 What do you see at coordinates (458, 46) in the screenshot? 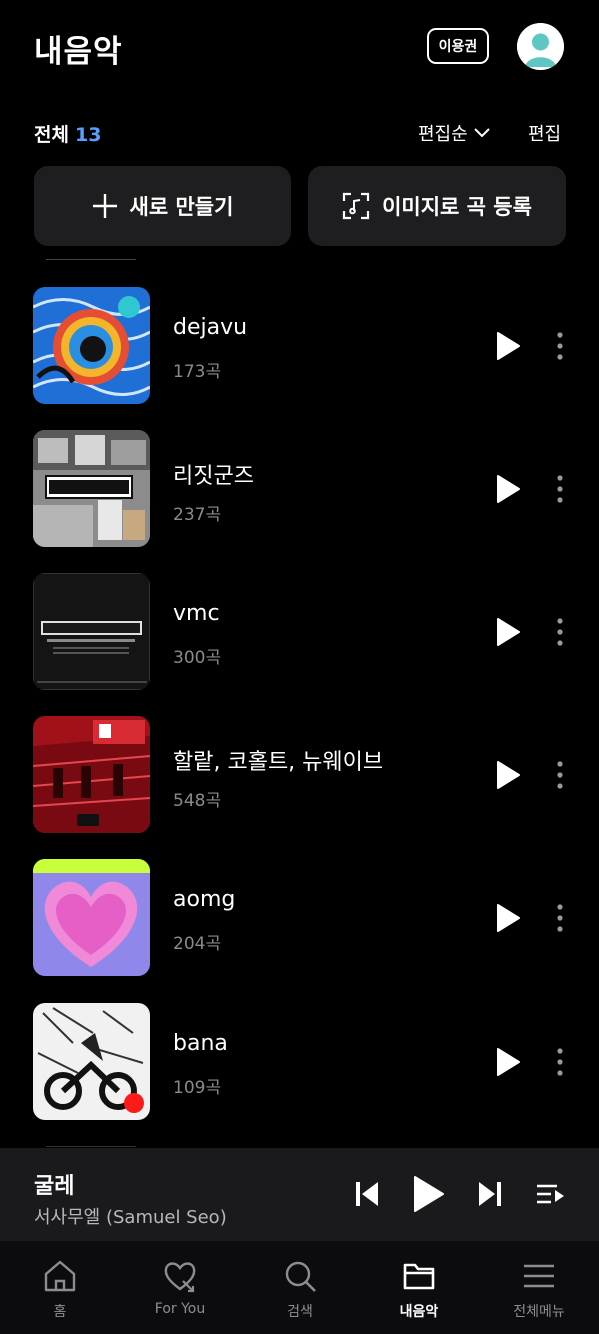
I see `pass-button: 이용권` at bounding box center [458, 46].